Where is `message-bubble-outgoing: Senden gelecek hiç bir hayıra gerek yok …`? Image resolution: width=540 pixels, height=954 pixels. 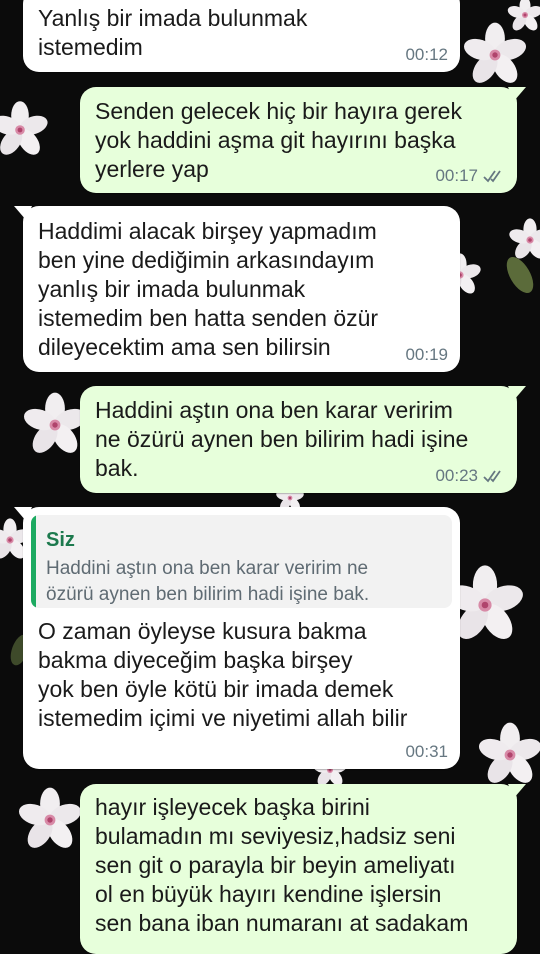
message-bubble-outgoing: Senden gelecek hiç bir hayıra gerek yok … is located at coordinates (303, 140).